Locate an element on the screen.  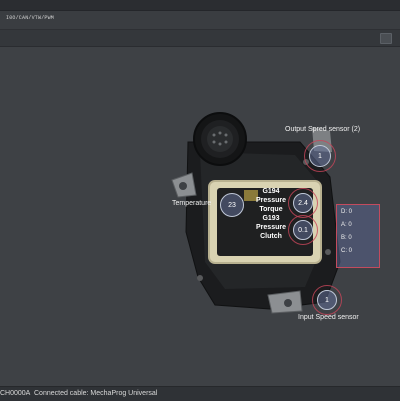
toolbar-button is located at coordinates (386, 38).